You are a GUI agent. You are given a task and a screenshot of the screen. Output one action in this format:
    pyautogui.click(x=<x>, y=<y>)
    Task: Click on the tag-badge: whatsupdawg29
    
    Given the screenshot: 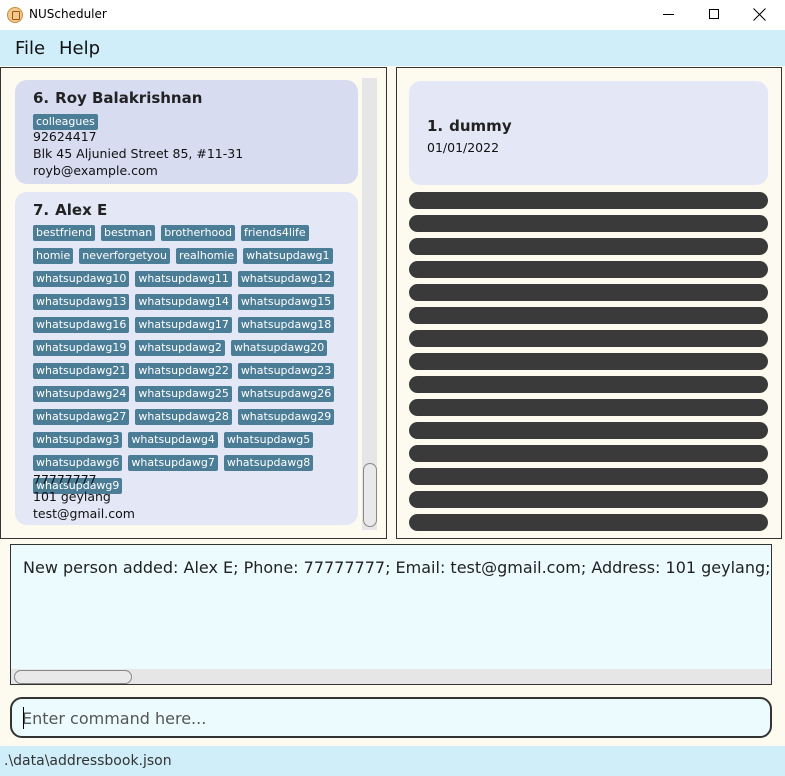 What is the action you would take?
    pyautogui.click(x=286, y=417)
    